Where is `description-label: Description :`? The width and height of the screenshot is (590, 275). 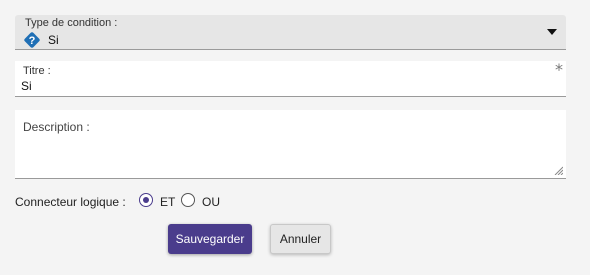 description-label: Description : is located at coordinates (56, 127).